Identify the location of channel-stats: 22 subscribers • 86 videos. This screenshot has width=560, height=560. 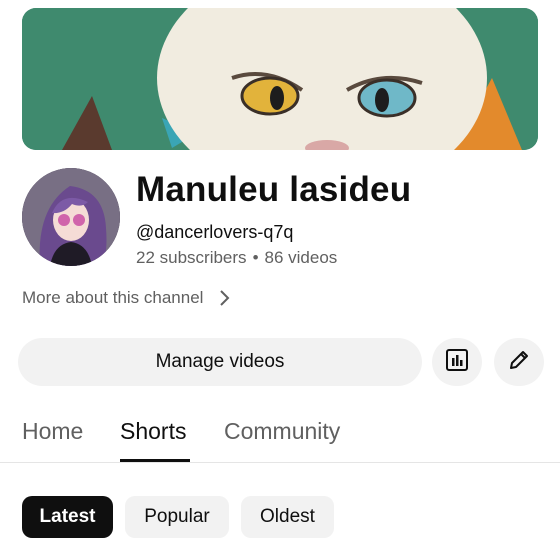
(236, 258).